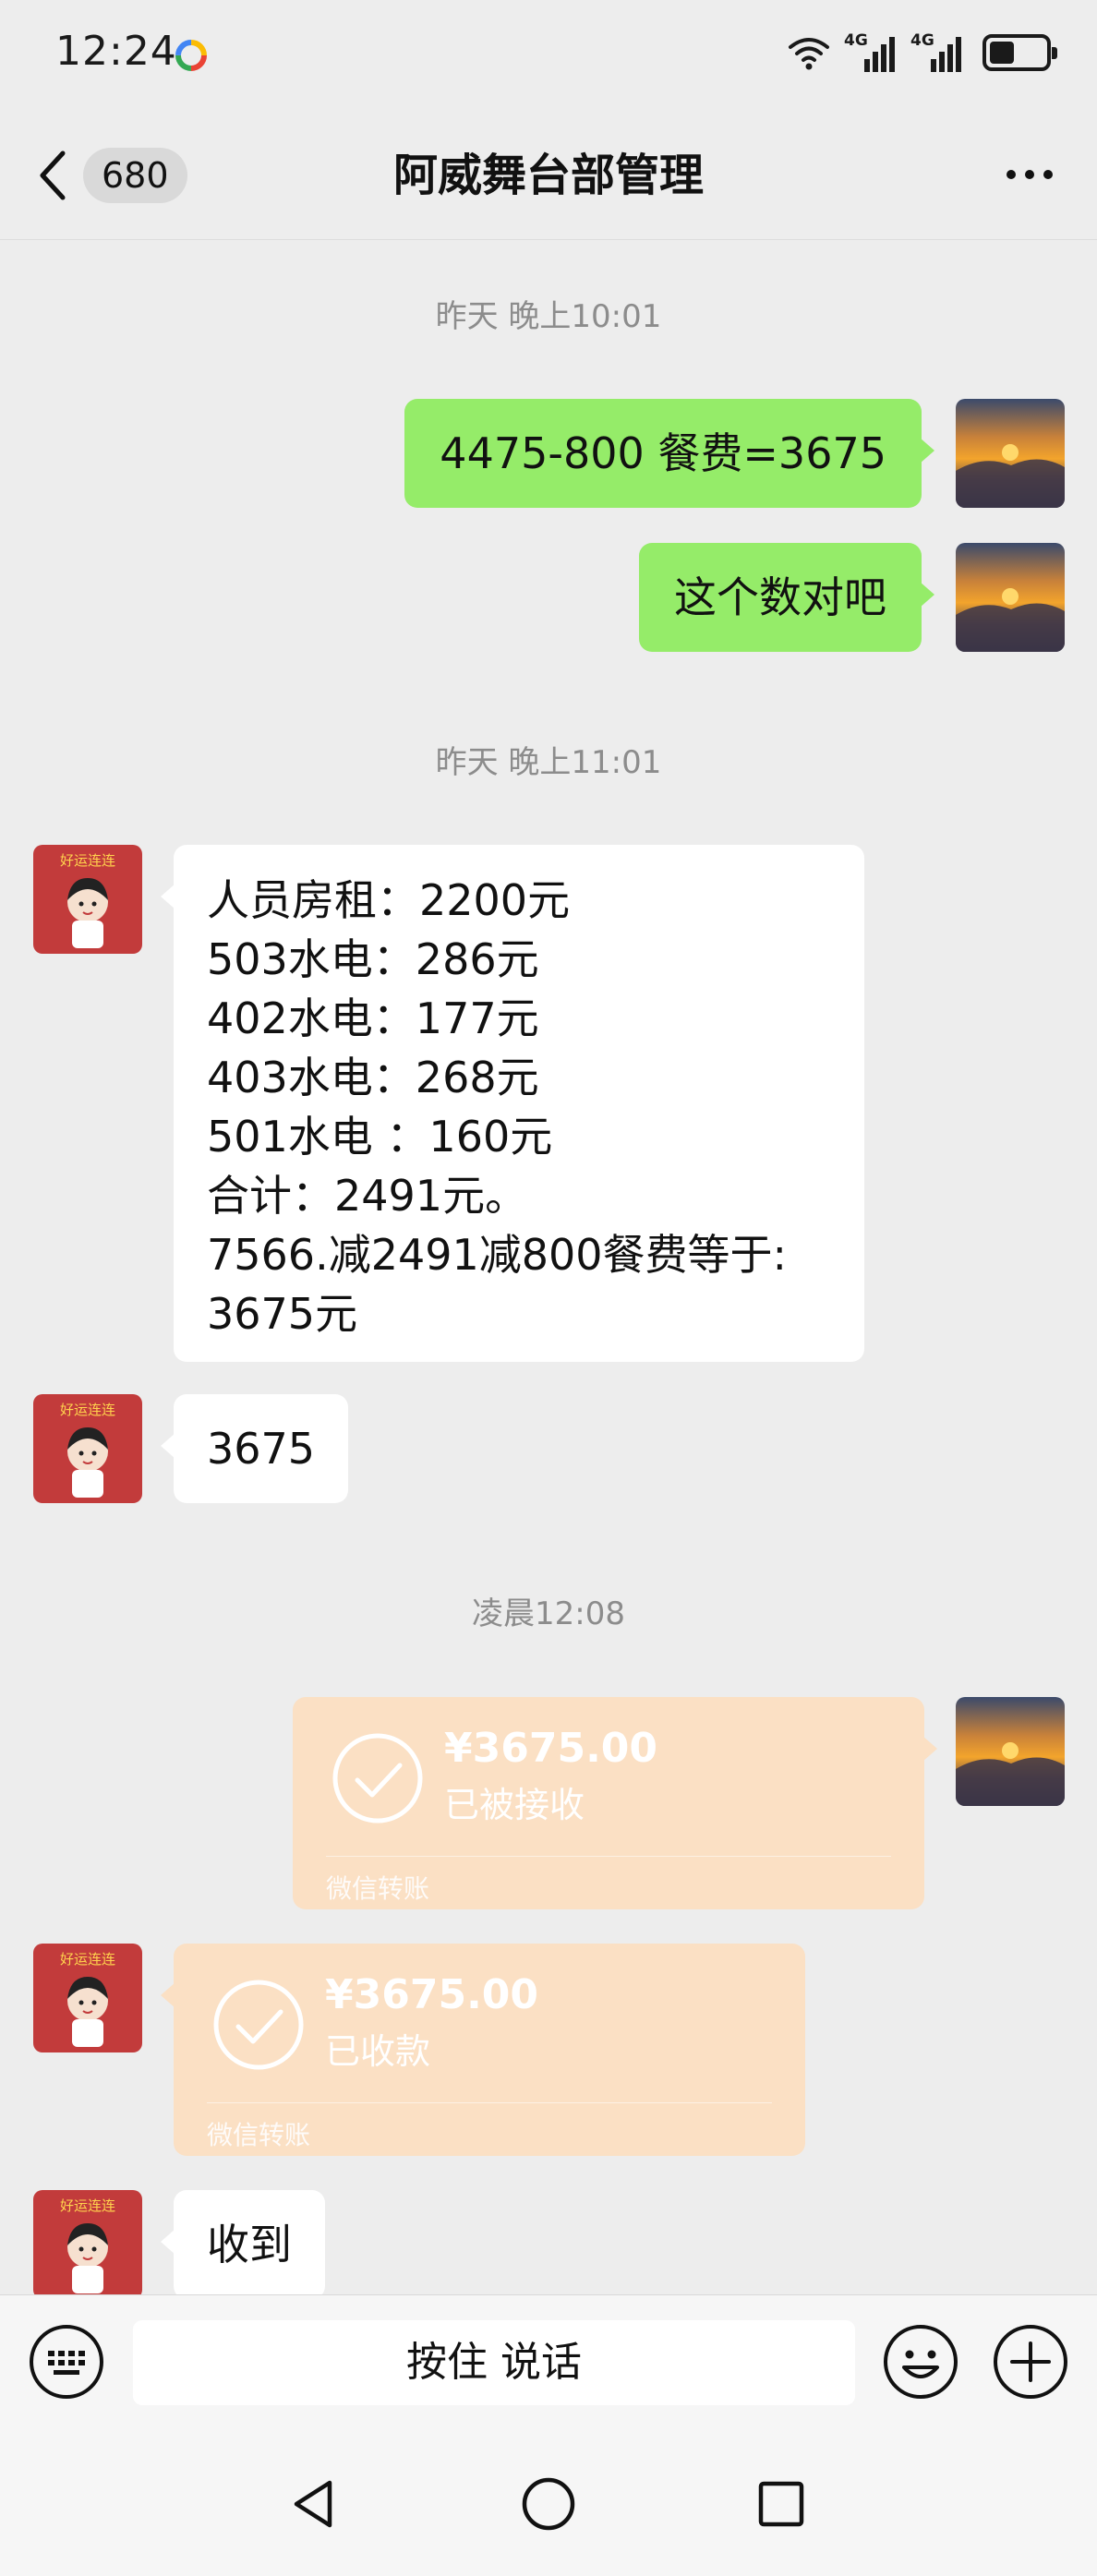  What do you see at coordinates (615, 1803) in the screenshot?
I see `transfer-card-sent: ¥3675.00 已被接收 微信转账` at bounding box center [615, 1803].